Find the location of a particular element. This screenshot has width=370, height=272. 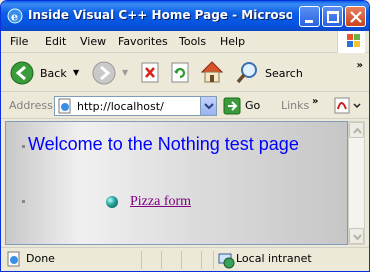

go-button: Go is located at coordinates (247, 106).